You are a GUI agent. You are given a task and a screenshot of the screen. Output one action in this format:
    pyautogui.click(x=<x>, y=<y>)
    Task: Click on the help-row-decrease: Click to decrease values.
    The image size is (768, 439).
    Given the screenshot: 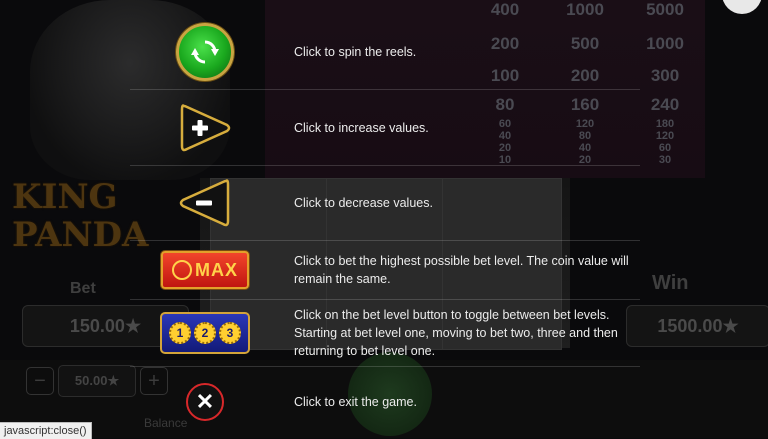 What is the action you would take?
    pyautogui.click(x=385, y=203)
    